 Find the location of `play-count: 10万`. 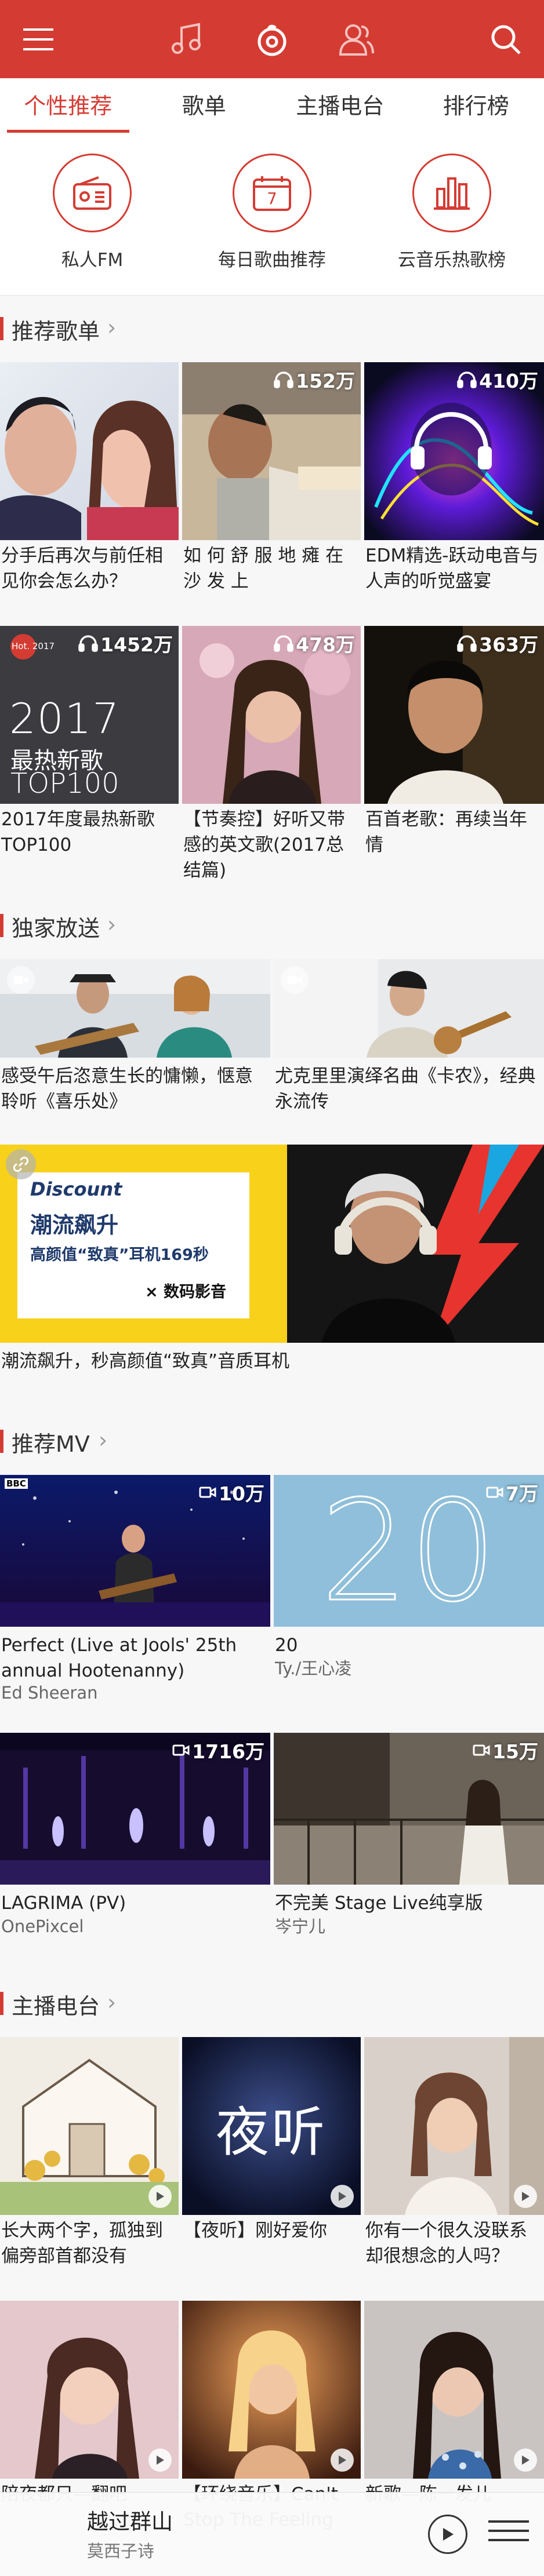

play-count: 10万 is located at coordinates (241, 1492).